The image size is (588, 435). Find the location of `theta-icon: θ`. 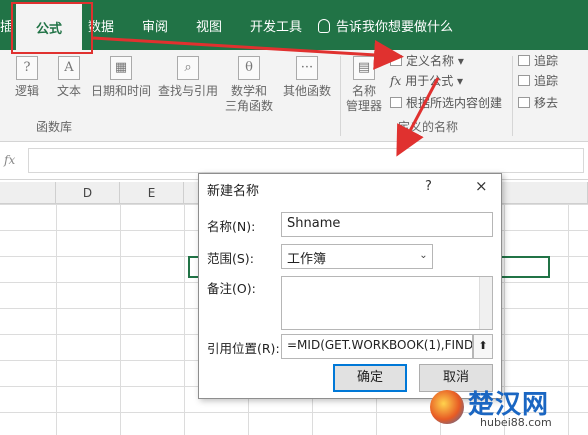

theta-icon: θ is located at coordinates (249, 68).